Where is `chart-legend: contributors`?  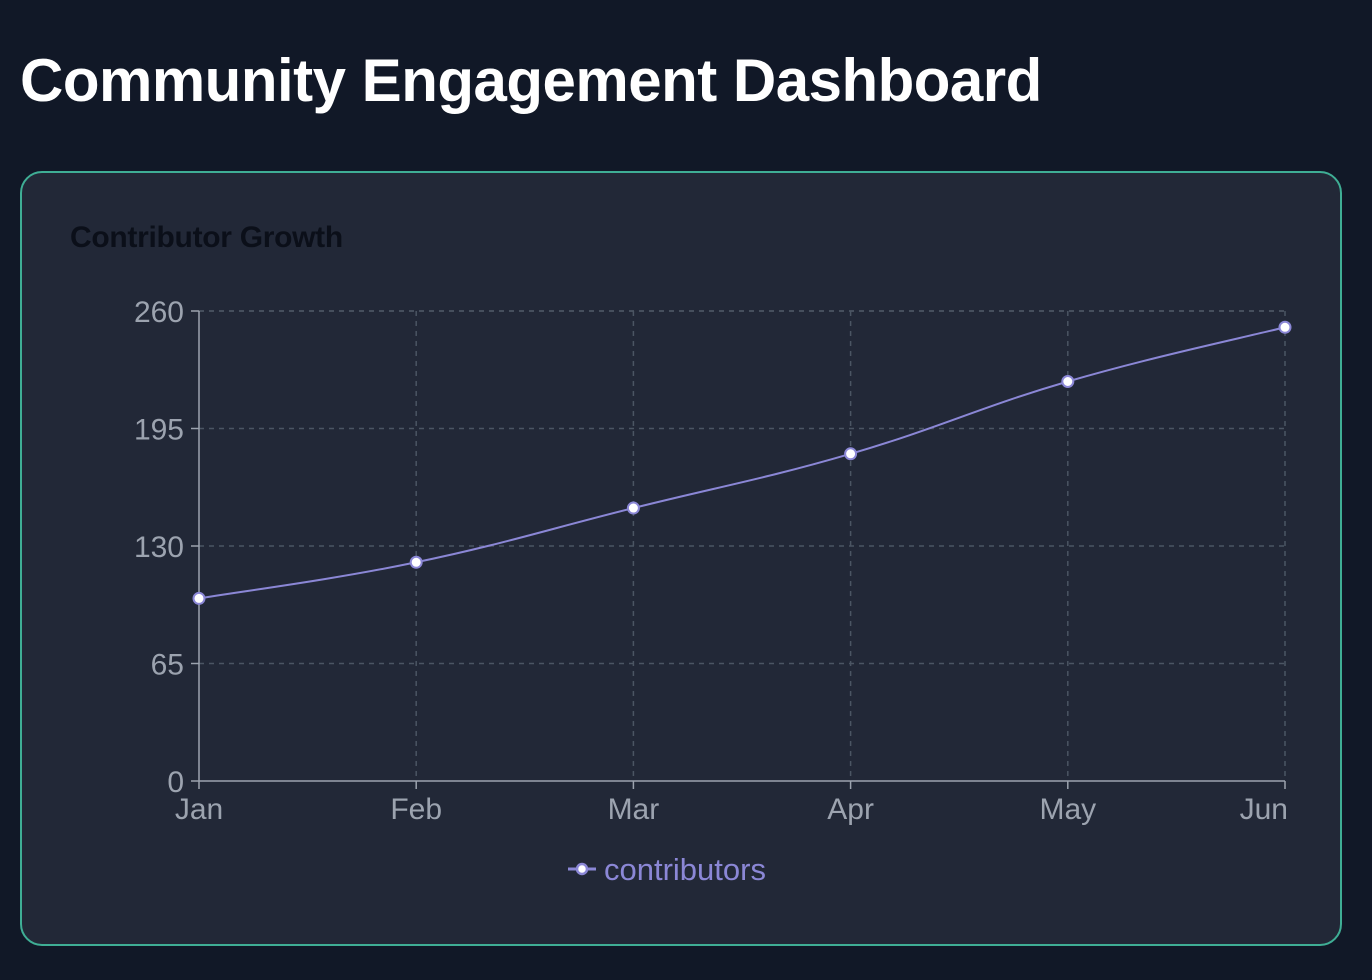 chart-legend: contributors is located at coordinates (667, 869).